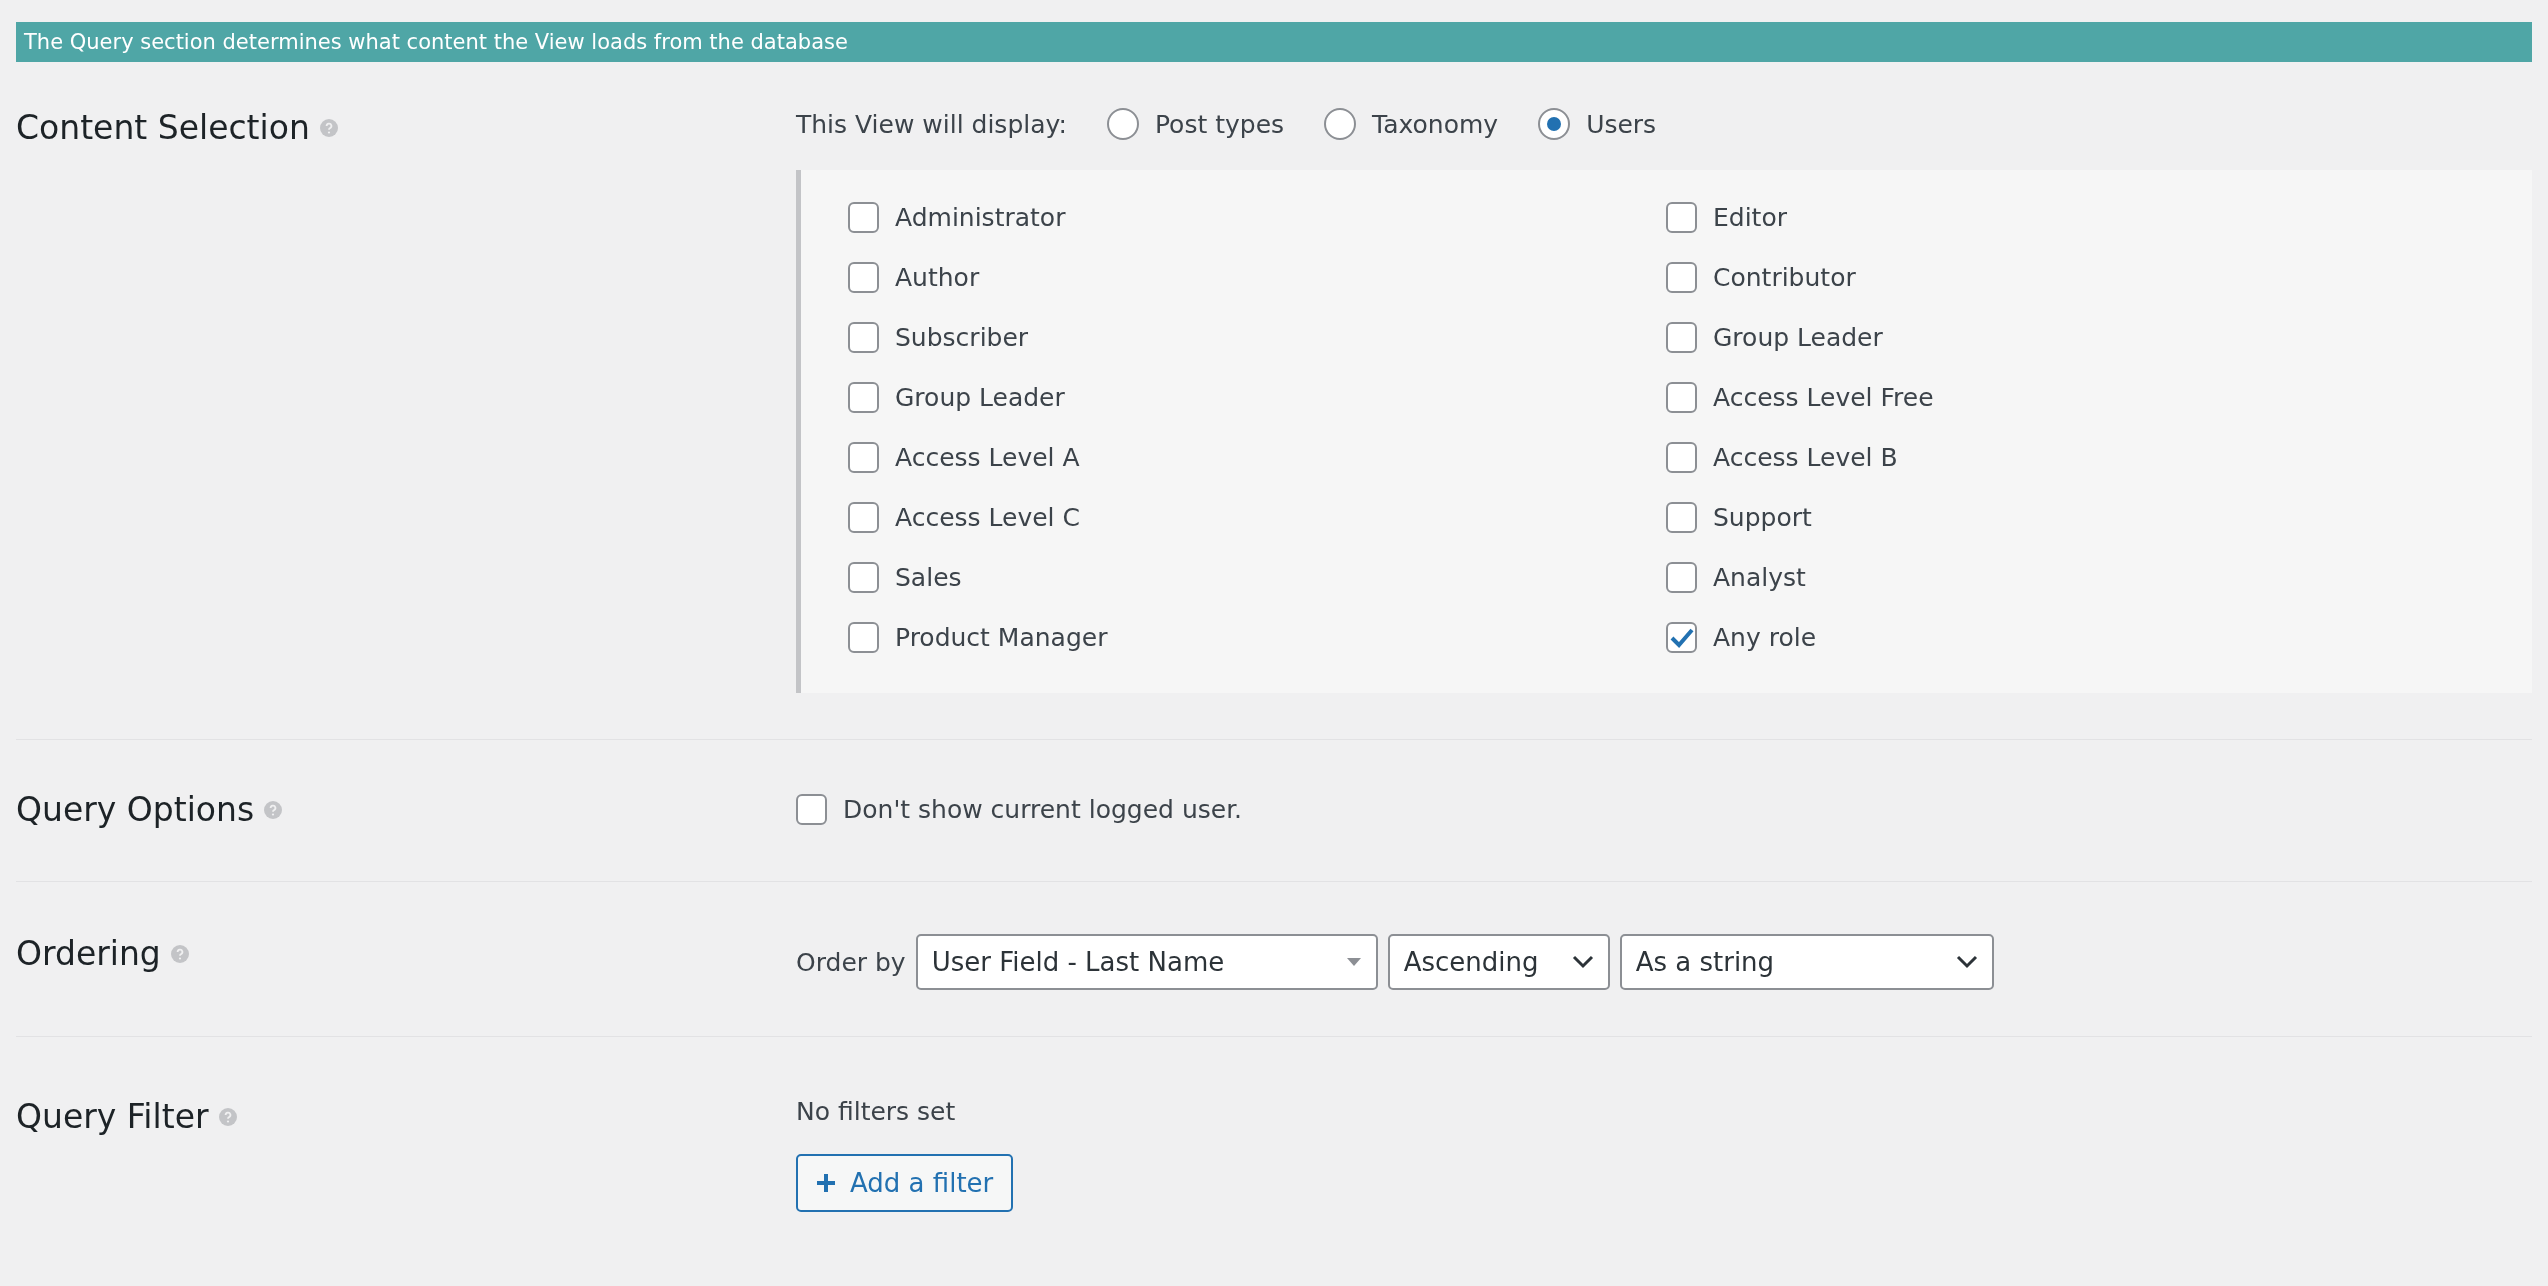 The width and height of the screenshot is (2548, 1286). Describe the element at coordinates (931, 124) in the screenshot. I see `display-label: This View will display:` at that location.